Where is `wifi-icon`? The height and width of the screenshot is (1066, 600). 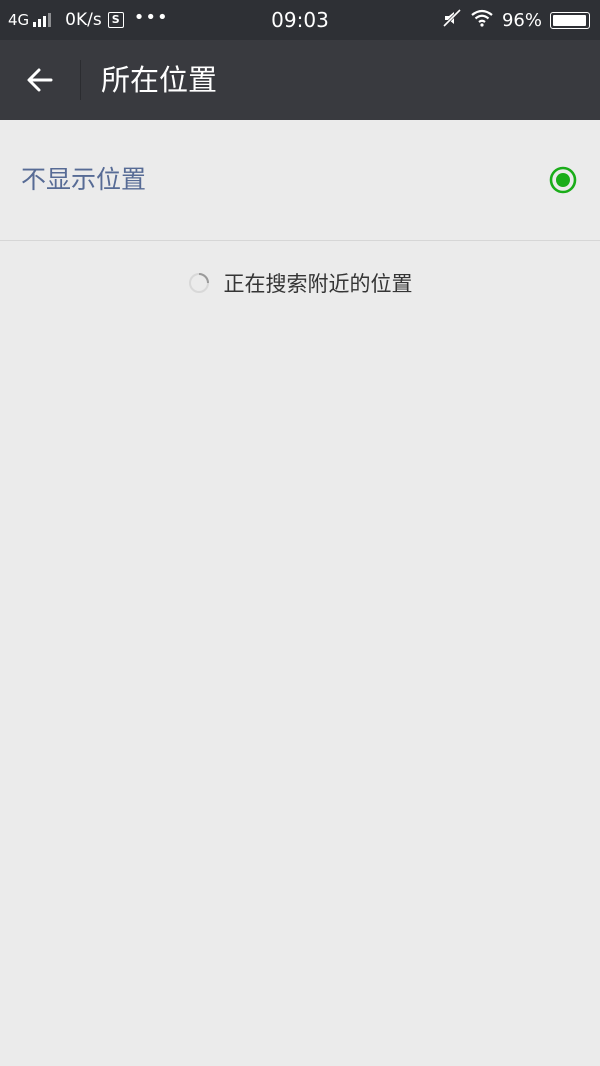
wifi-icon is located at coordinates (482, 20).